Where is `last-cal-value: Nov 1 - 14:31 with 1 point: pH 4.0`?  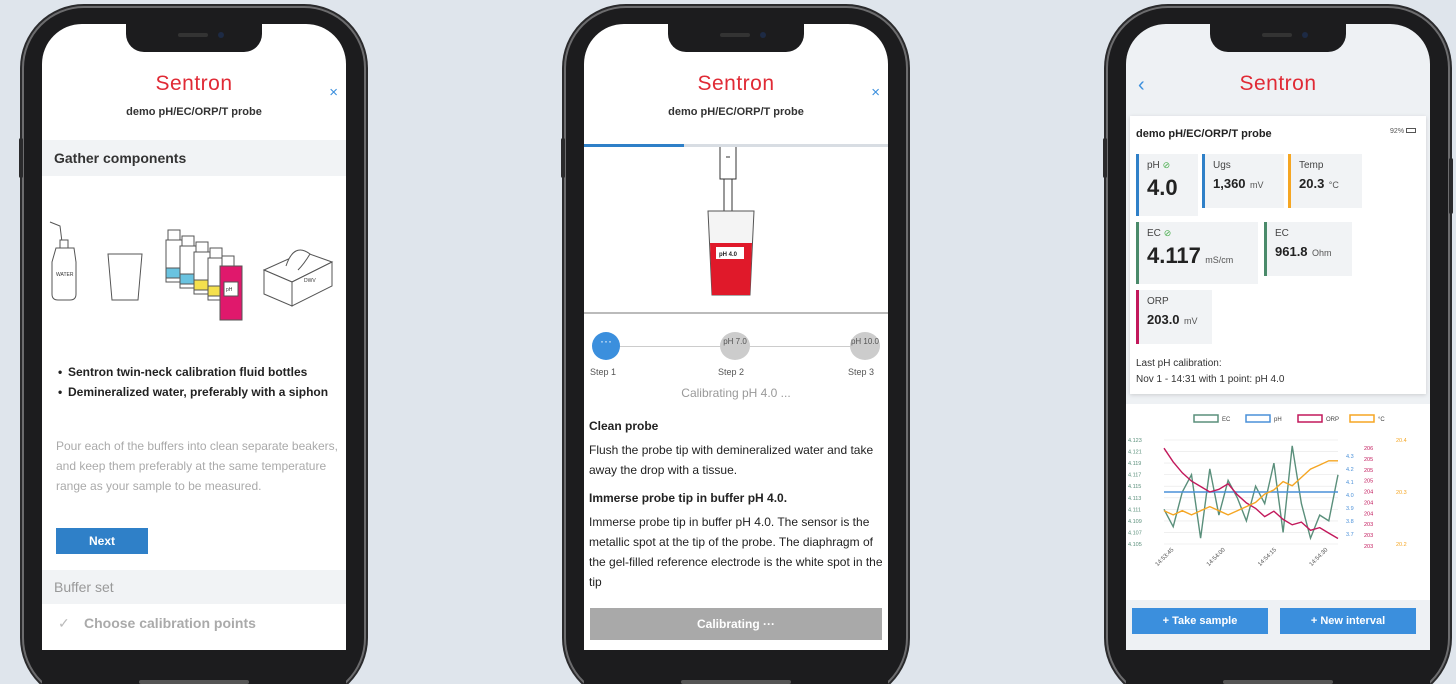
last-cal-value: Nov 1 - 14:31 with 1 point: pH 4.0 is located at coordinates (1210, 379).